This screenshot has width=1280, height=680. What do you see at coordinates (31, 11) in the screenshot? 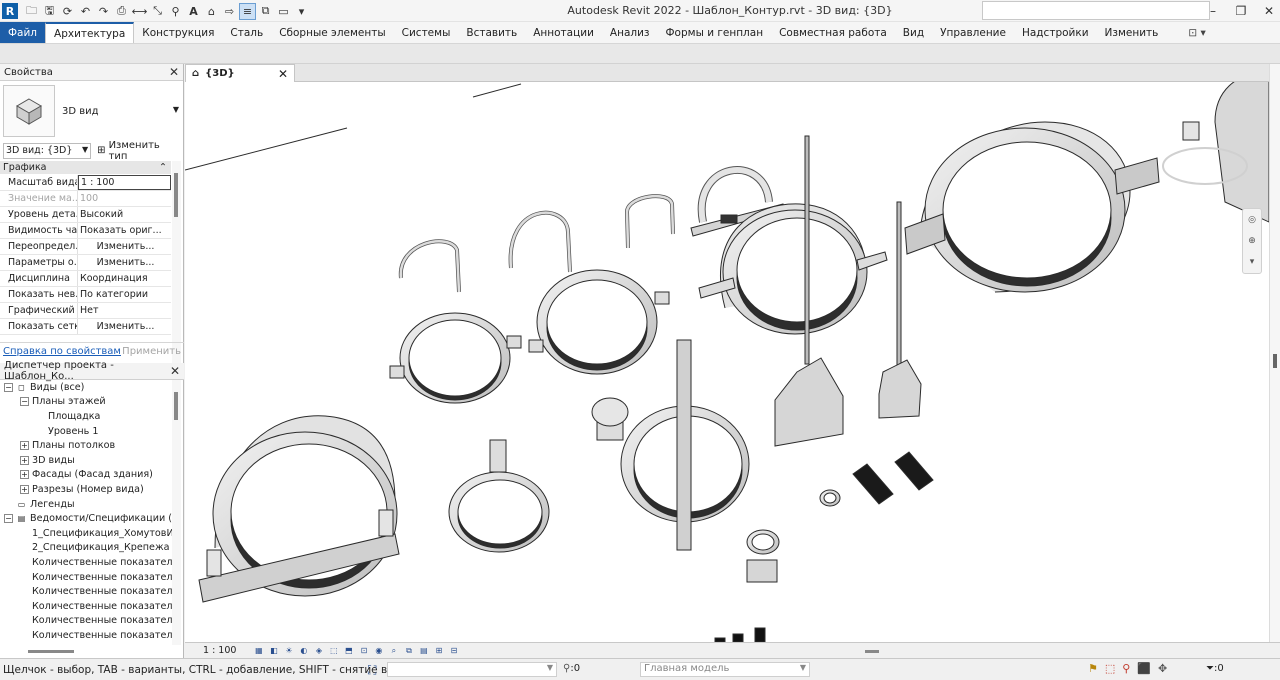
I see `open-icon: 🗀` at bounding box center [31, 11].